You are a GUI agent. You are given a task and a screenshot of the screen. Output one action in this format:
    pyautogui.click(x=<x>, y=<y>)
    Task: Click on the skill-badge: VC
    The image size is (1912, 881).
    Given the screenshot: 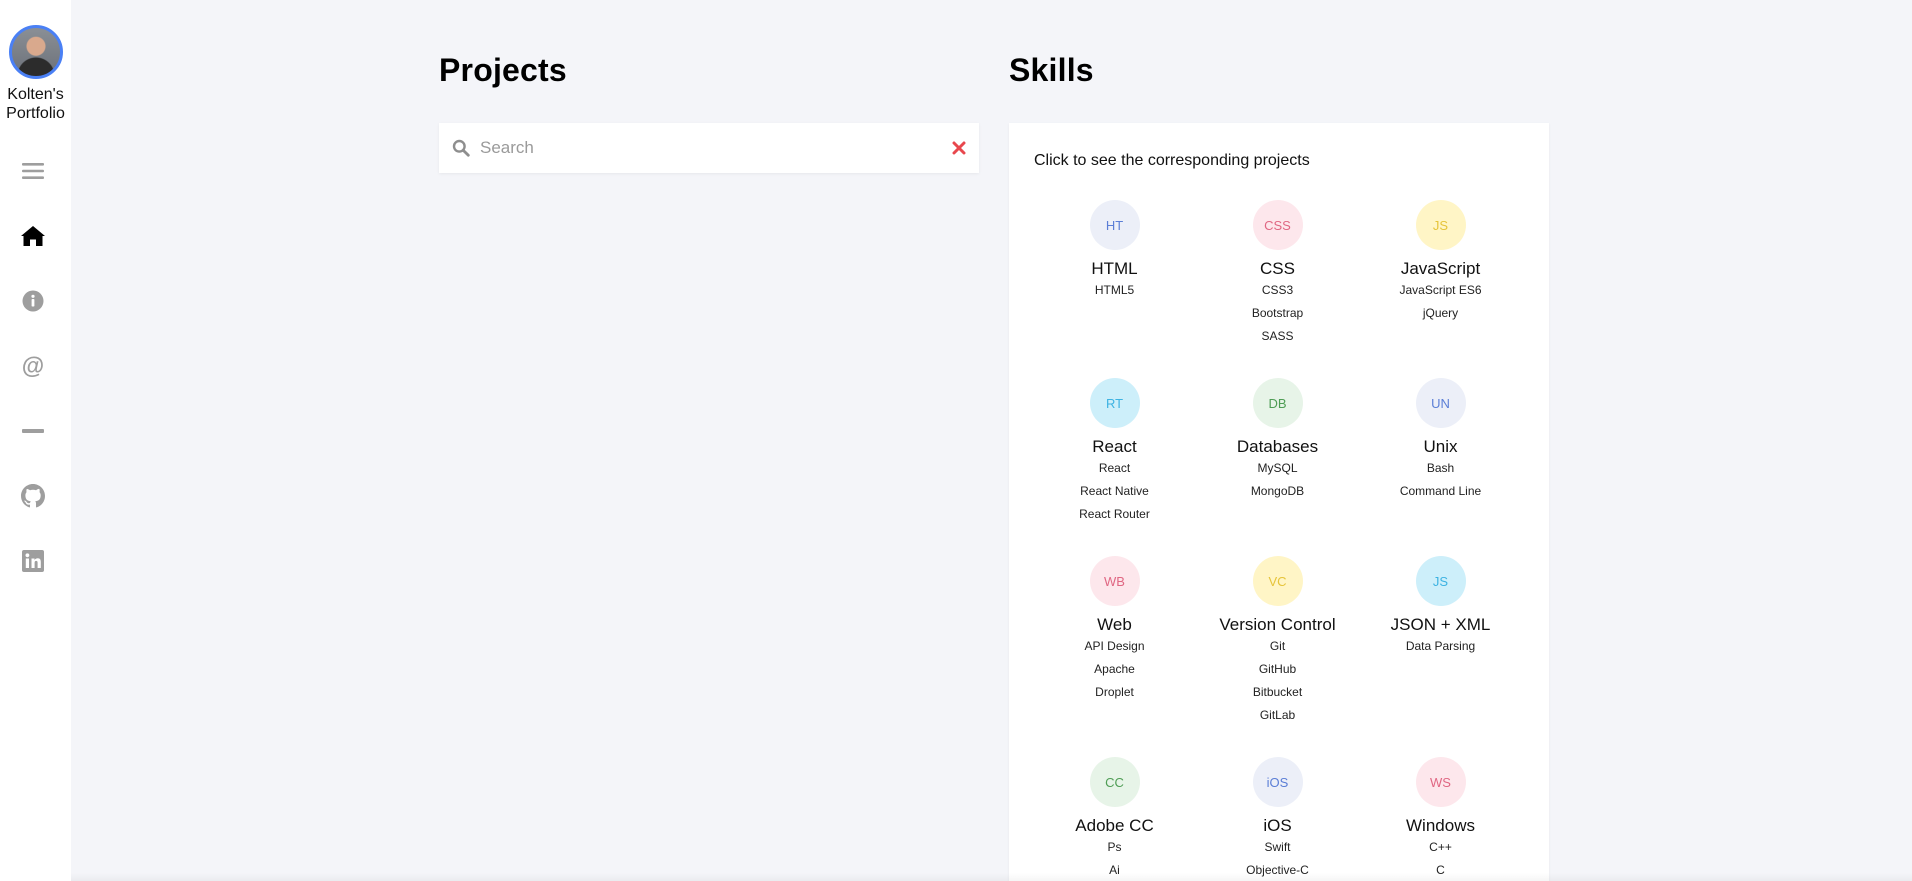 What is the action you would take?
    pyautogui.click(x=1277, y=581)
    